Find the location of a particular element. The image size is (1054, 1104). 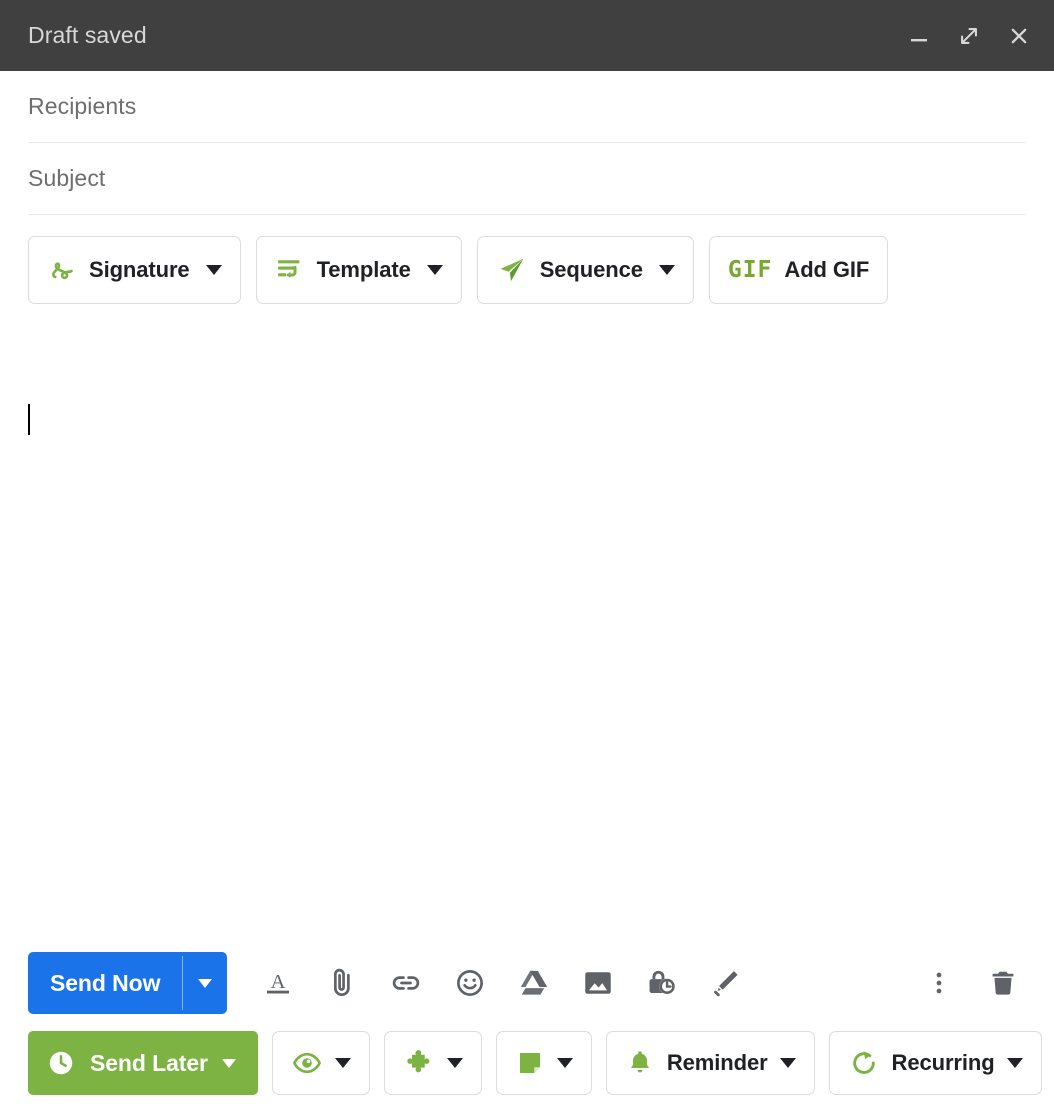

emoji-icon is located at coordinates (470, 983).